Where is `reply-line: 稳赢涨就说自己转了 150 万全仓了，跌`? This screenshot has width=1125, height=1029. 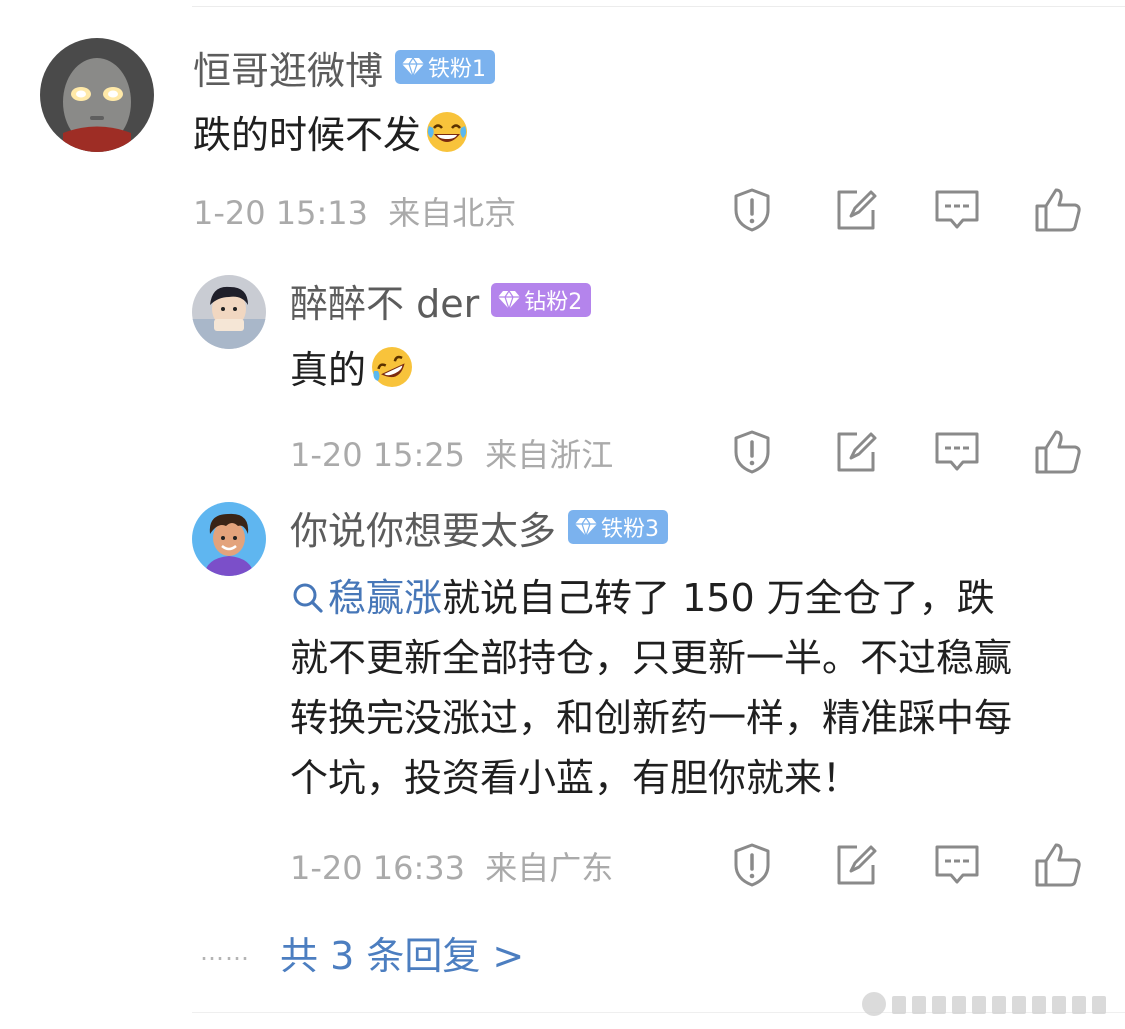 reply-line: 稳赢涨就说自己转了 150 万全仓了，跌 is located at coordinates (700, 598).